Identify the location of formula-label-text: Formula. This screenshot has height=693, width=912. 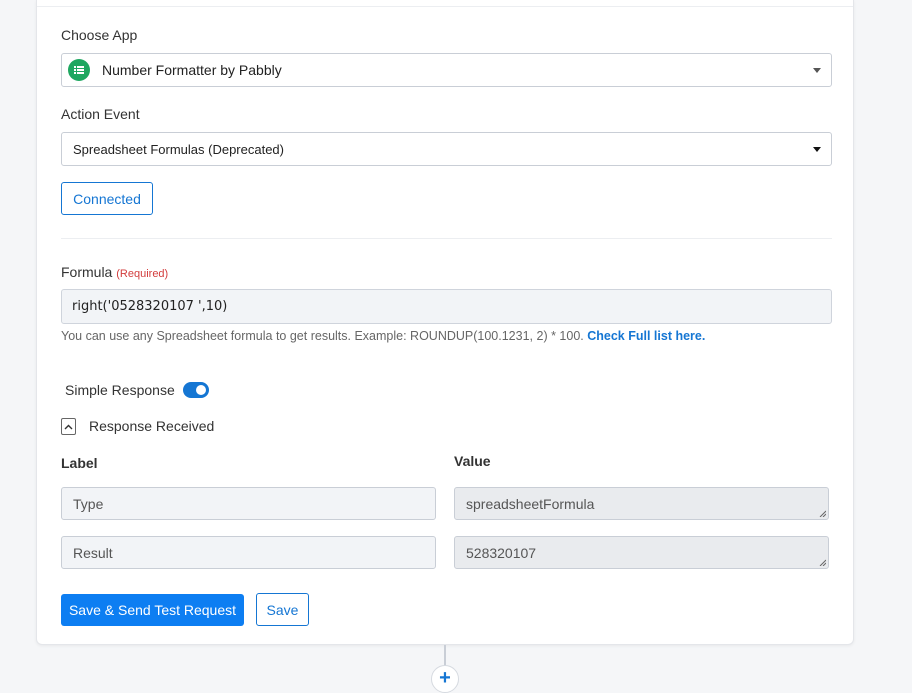
(87, 272).